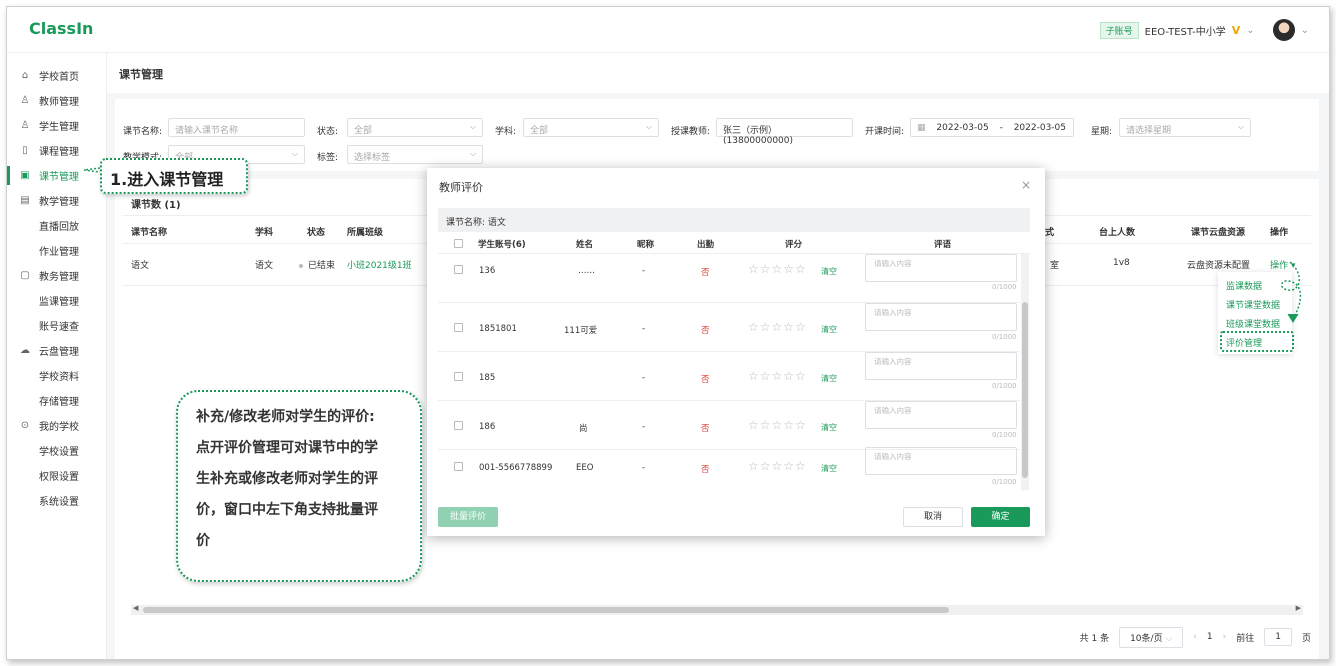 This screenshot has height=666, width=1336. Describe the element at coordinates (61, 28) in the screenshot. I see `classin-logo: ClassIn` at that location.